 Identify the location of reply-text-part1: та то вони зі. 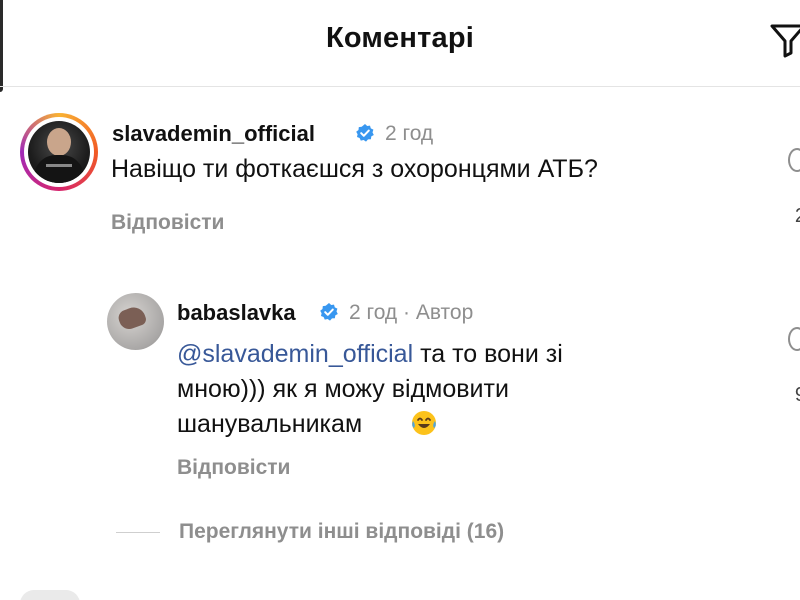
(488, 354).